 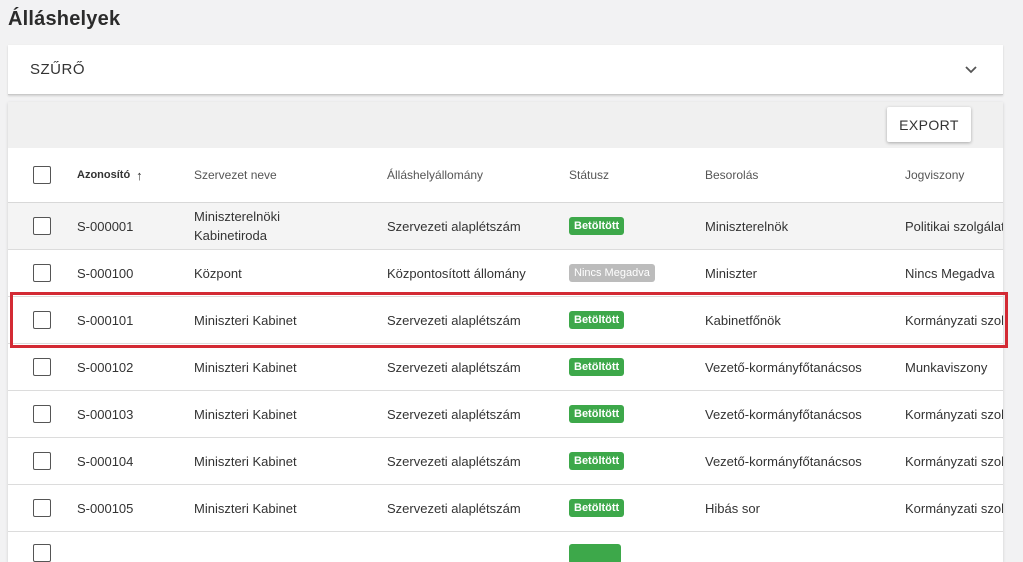 I want to click on filter-panel: SZŰRŐ, so click(x=505, y=70).